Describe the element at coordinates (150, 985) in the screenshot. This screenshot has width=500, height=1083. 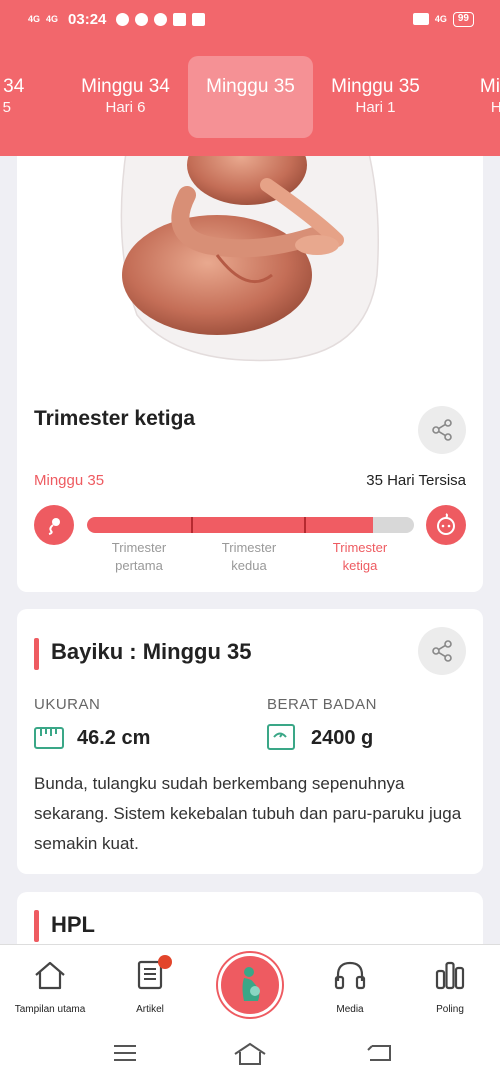
I see `nav-articles: Artikel` at that location.